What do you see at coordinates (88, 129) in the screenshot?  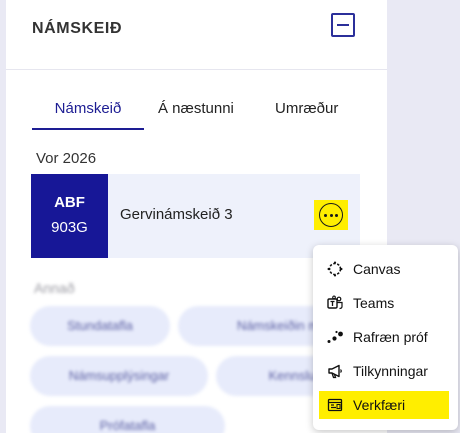 I see `active-tab-indicator` at bounding box center [88, 129].